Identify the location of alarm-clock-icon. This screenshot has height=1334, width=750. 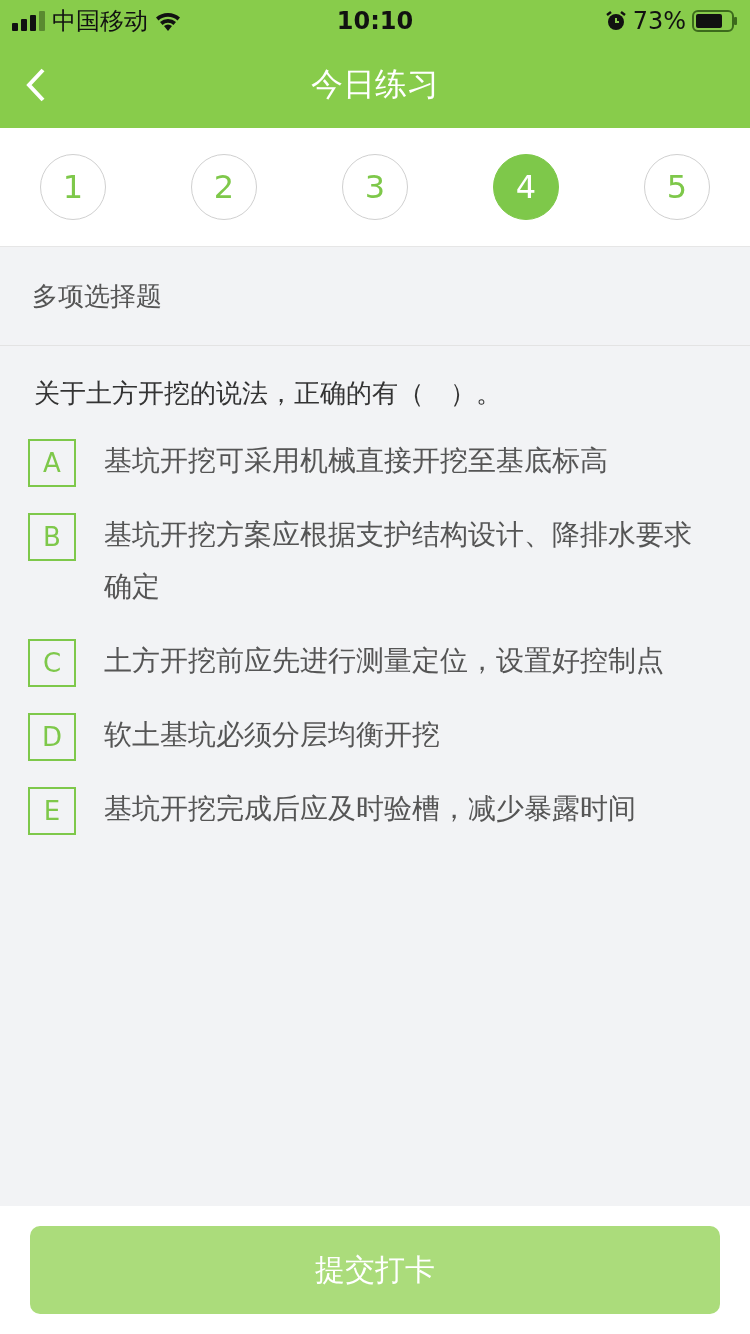
(615, 21).